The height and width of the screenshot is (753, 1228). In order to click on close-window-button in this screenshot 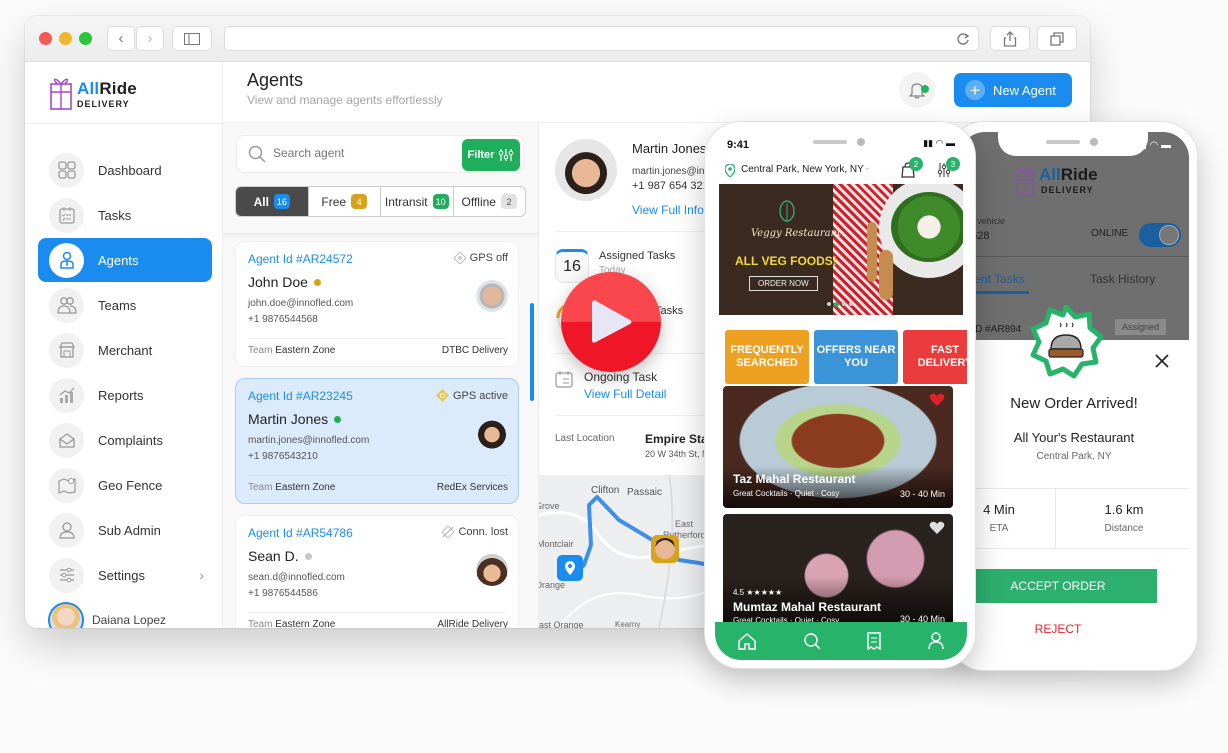, I will do `click(45, 38)`.